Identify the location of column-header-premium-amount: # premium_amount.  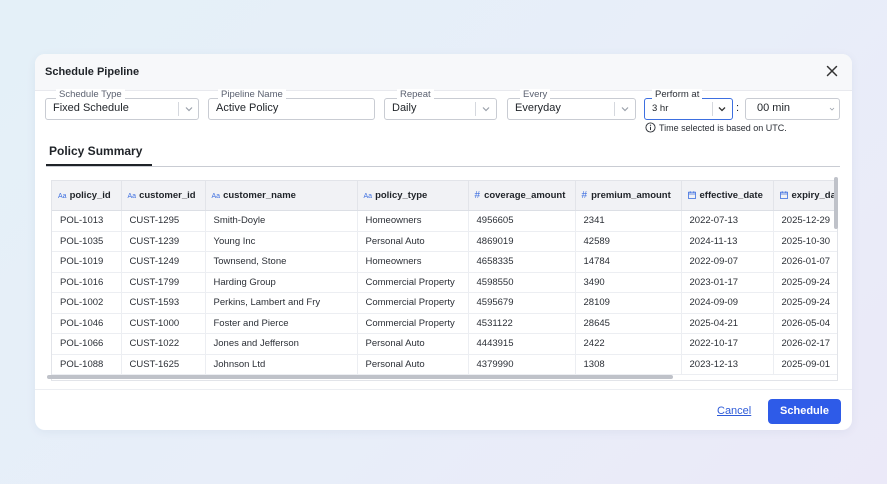
(628, 196).